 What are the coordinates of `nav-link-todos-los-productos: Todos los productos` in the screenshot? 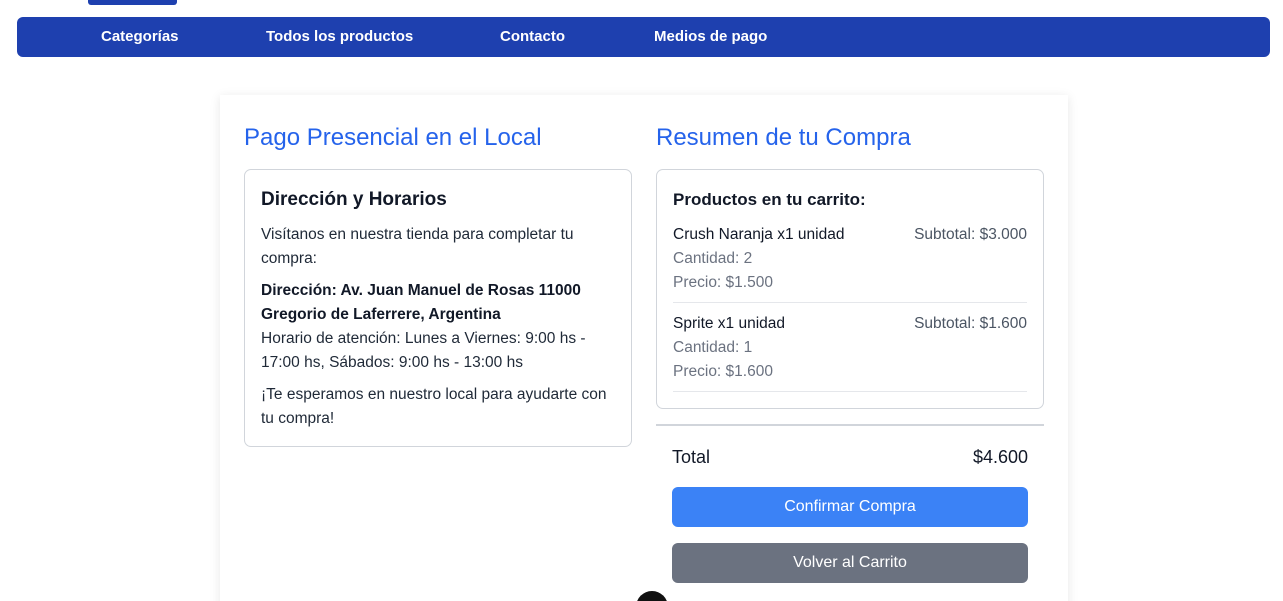 It's located at (339, 37).